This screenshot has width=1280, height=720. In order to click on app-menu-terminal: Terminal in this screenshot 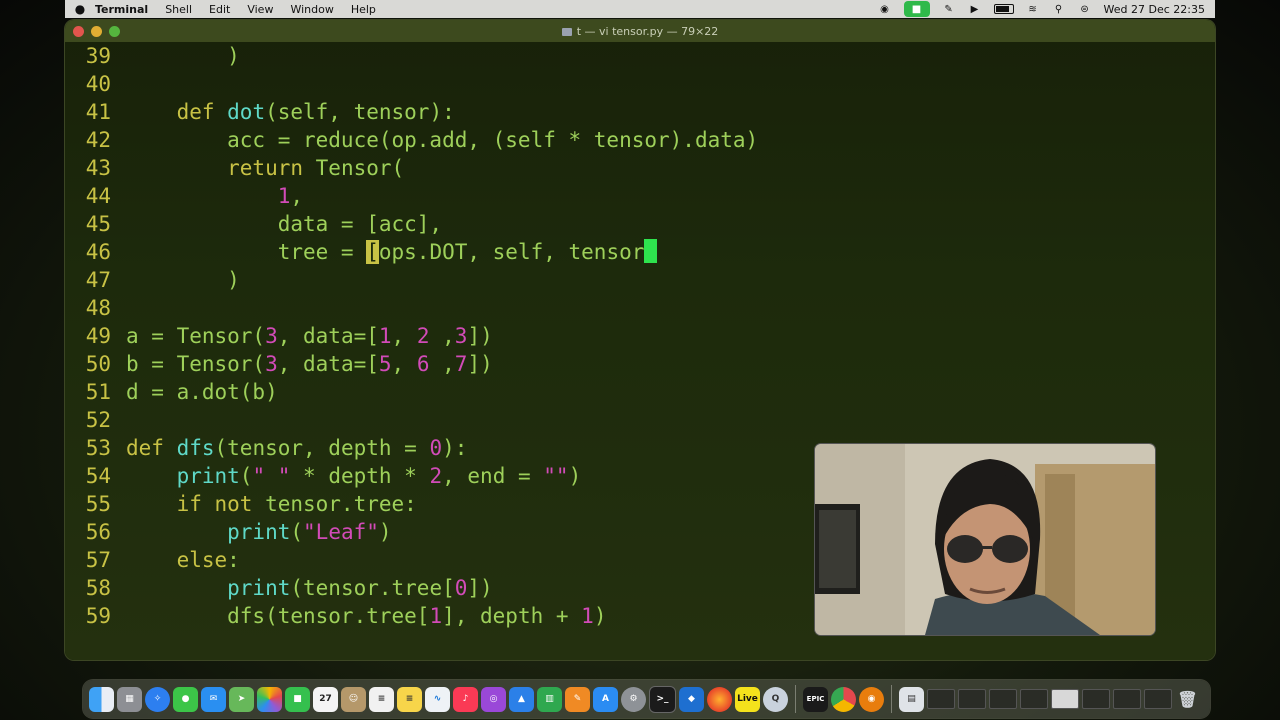, I will do `click(121, 9)`.